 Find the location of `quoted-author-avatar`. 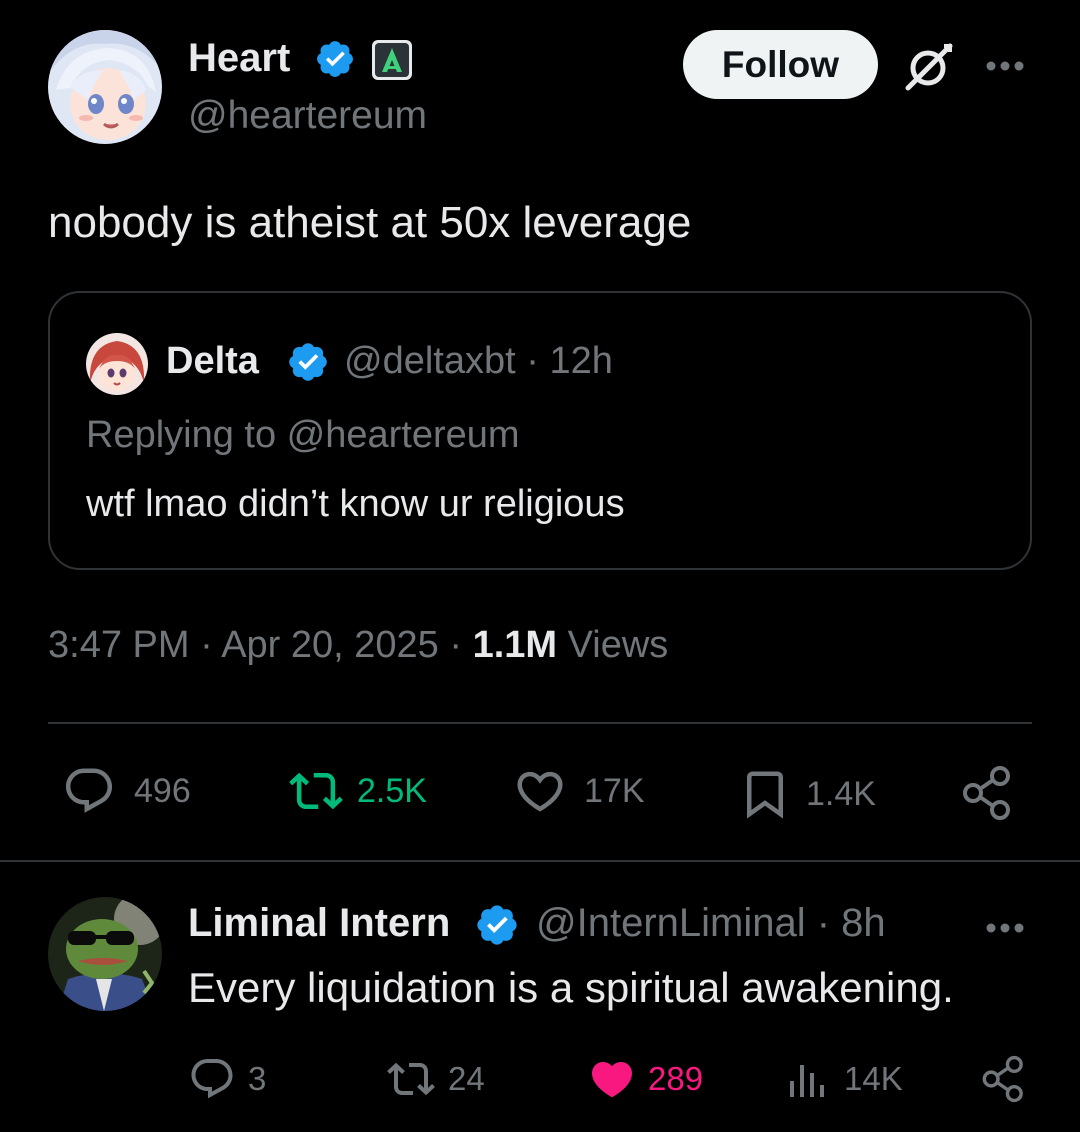

quoted-author-avatar is located at coordinates (117, 364).